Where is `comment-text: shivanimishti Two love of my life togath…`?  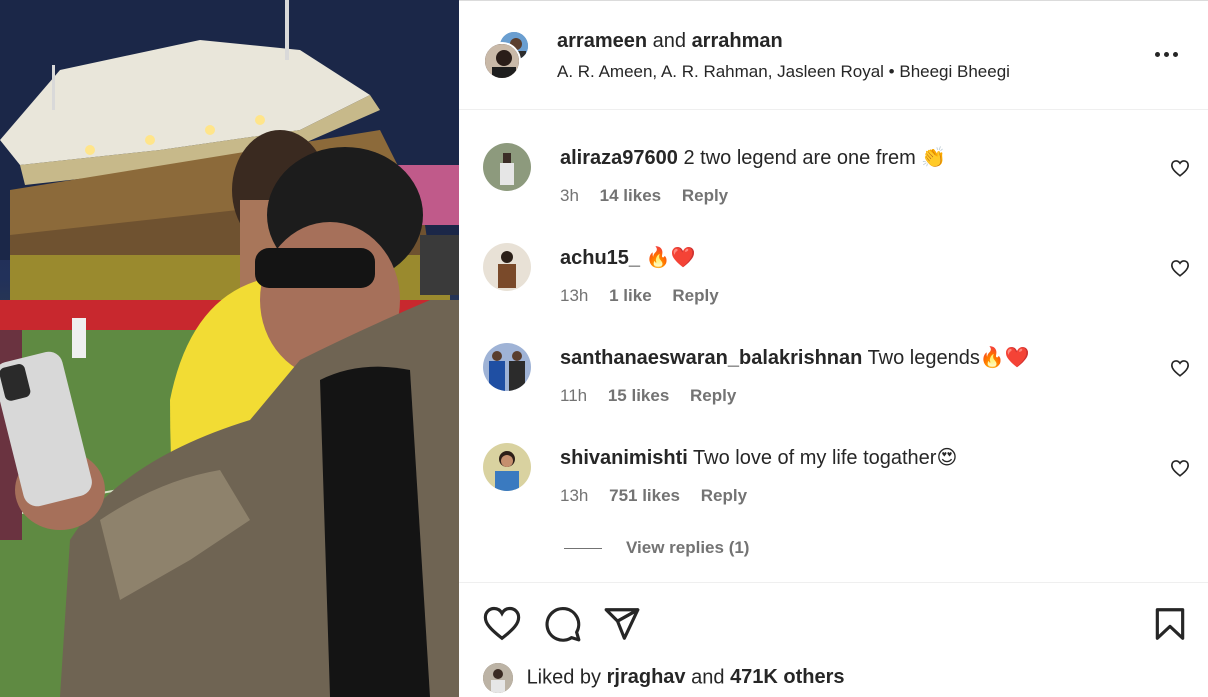
comment-text: shivanimishti Two love of my life togath… is located at coordinates (758, 457).